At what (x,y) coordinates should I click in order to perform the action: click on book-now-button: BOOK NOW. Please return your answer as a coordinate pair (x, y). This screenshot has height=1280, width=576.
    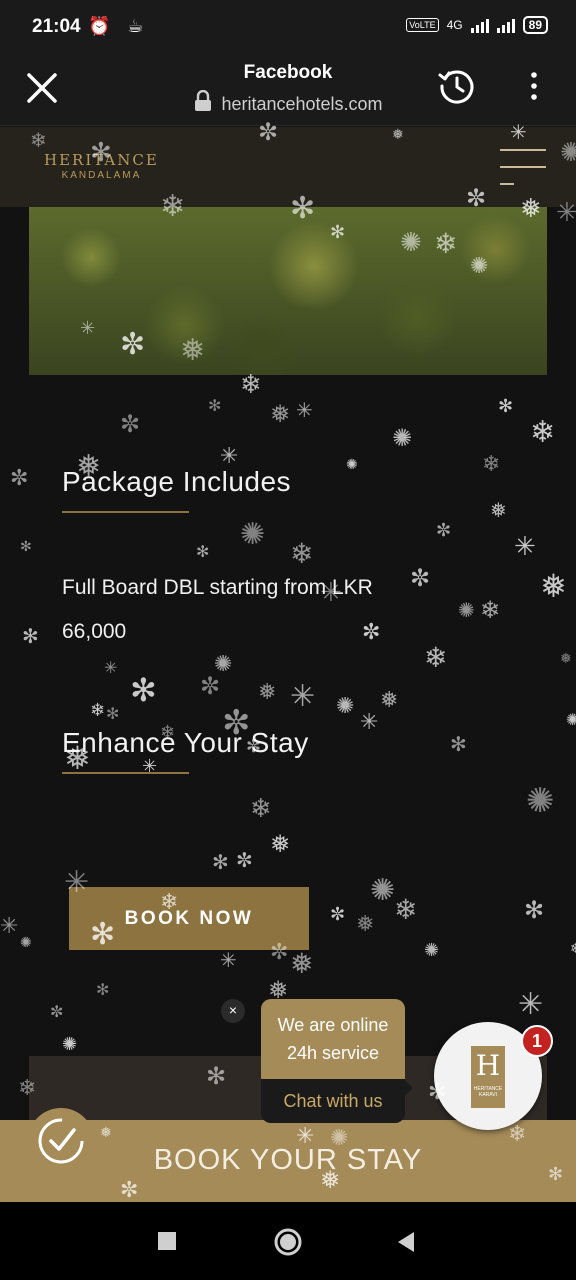
    Looking at the image, I should click on (189, 918).